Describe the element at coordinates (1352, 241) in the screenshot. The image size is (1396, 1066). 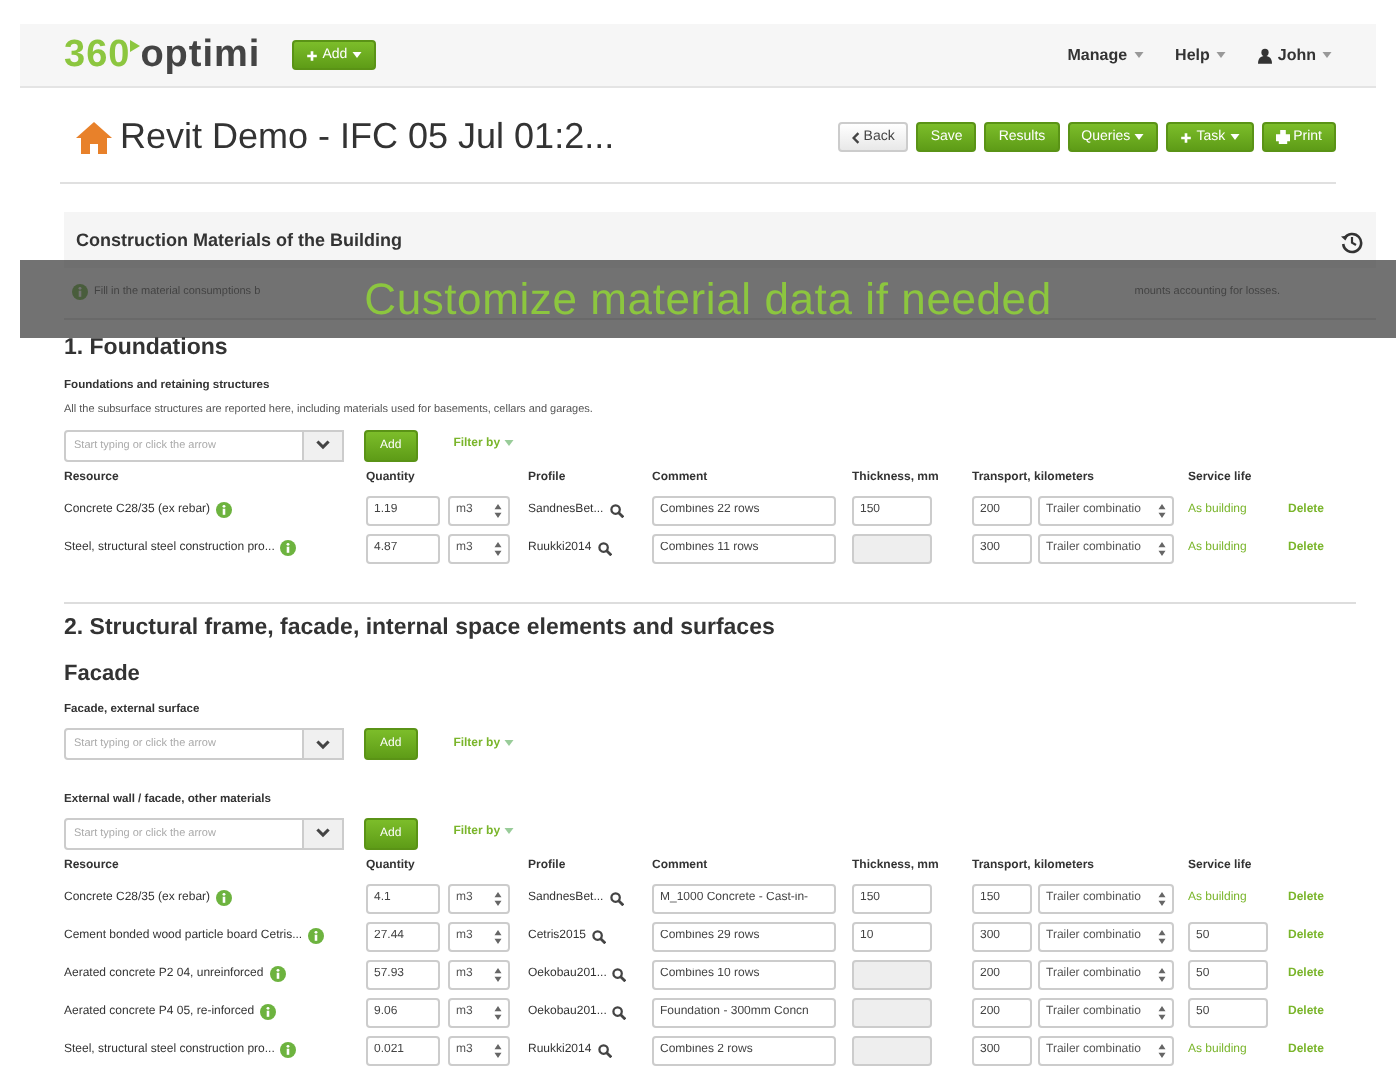
I see `history-icon` at that location.